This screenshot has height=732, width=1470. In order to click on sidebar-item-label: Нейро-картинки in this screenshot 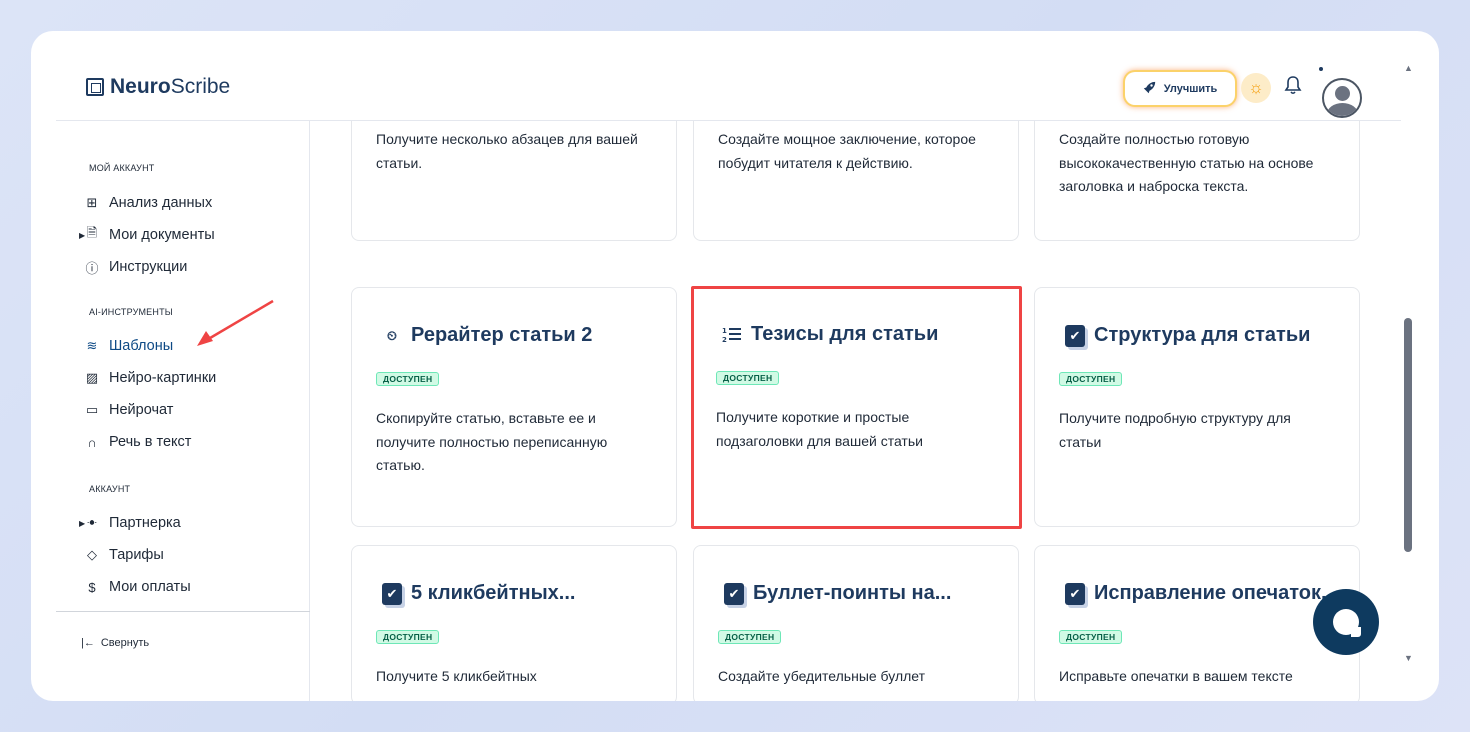, I will do `click(163, 378)`.